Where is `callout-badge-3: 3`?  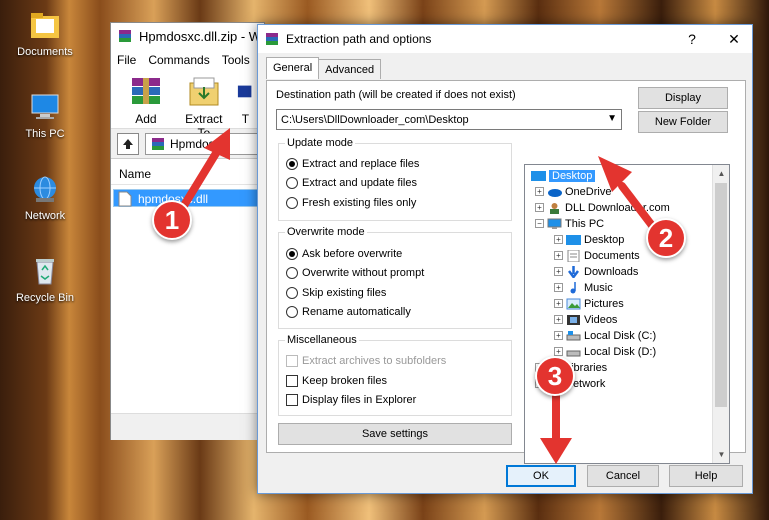 callout-badge-3: 3 is located at coordinates (555, 376).